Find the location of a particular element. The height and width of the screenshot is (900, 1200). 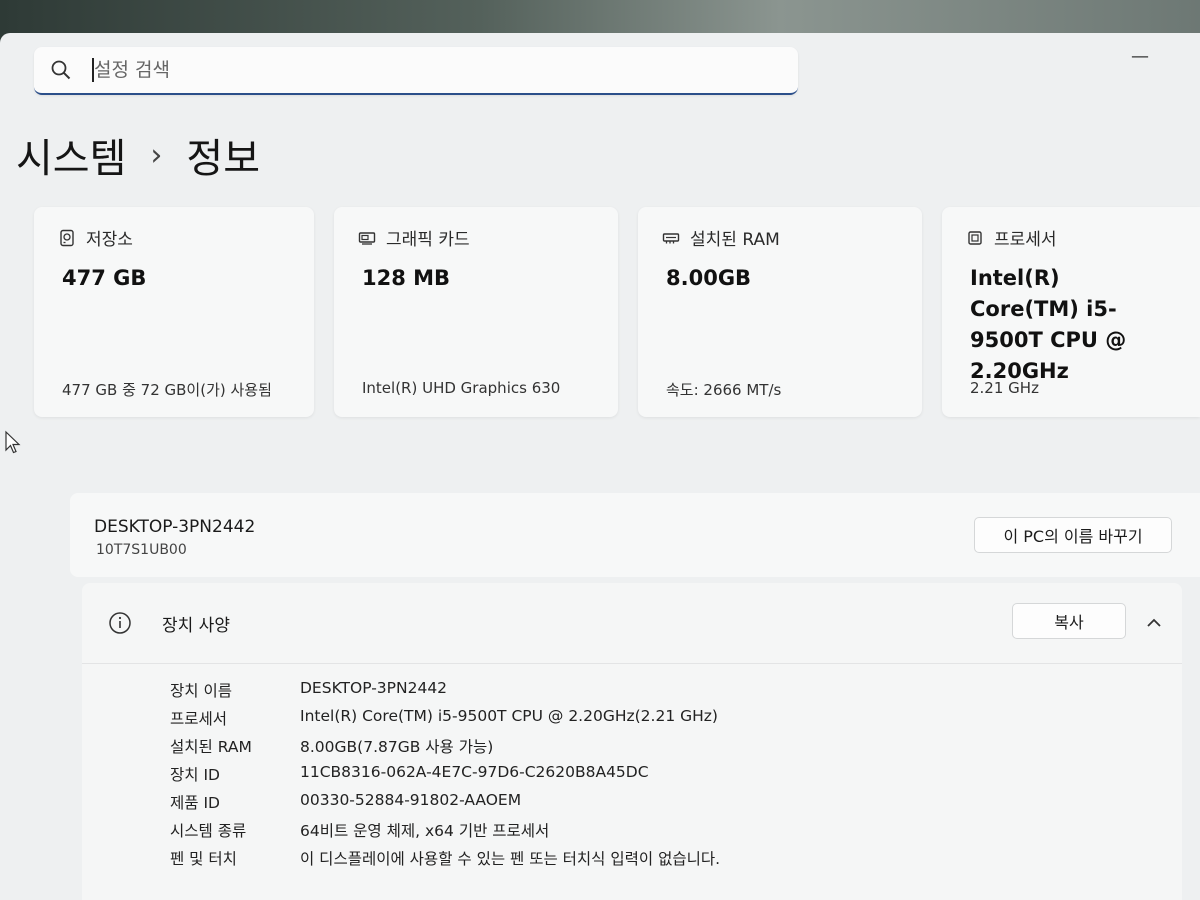

mouse-cursor-icon is located at coordinates (13, 442).